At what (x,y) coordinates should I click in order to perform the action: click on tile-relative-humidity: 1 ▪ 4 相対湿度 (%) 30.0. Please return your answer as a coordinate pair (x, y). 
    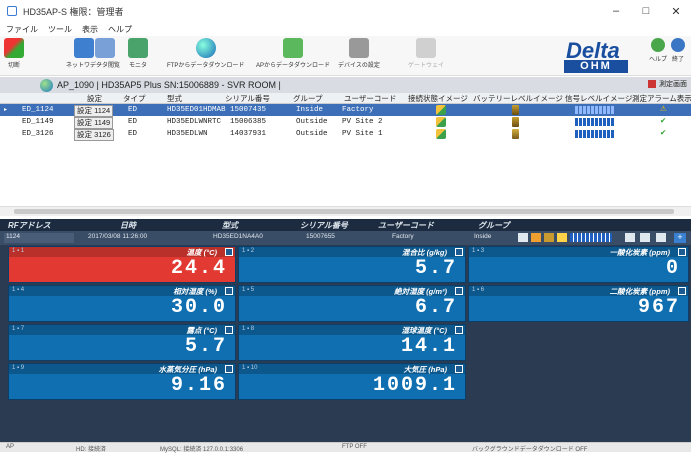
    Looking at the image, I should click on (122, 303).